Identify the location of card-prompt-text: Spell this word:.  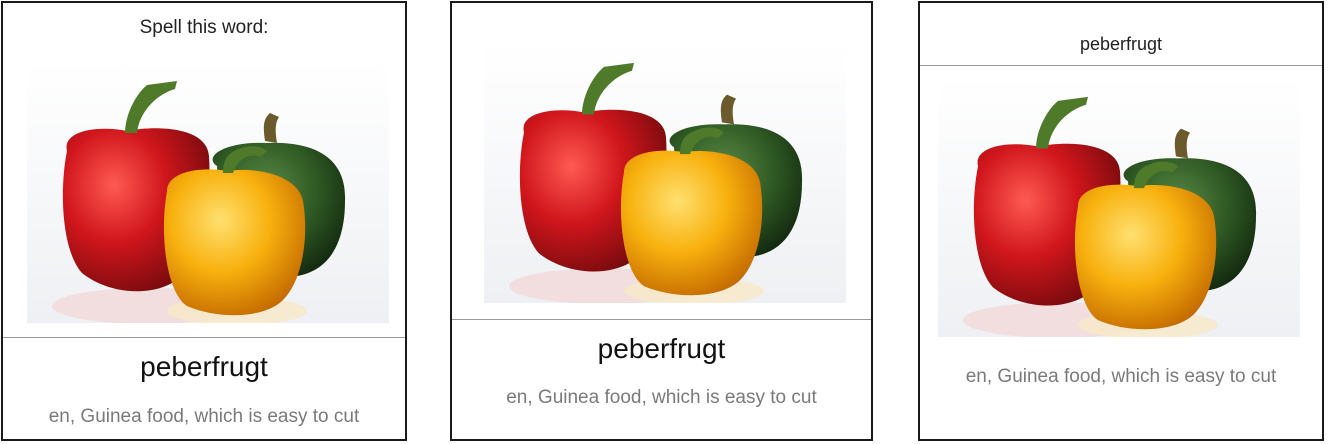
(204, 27).